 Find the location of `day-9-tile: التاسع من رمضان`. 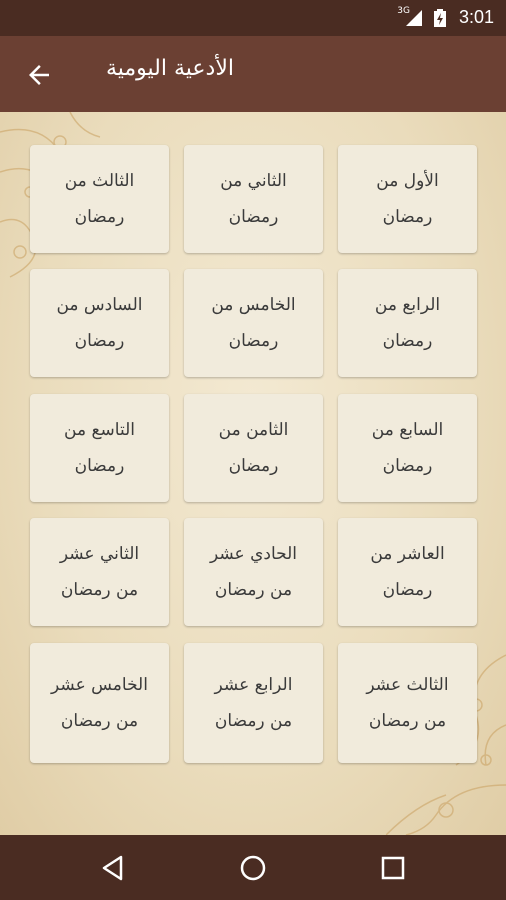

day-9-tile: التاسع من رمضان is located at coordinates (99, 448).